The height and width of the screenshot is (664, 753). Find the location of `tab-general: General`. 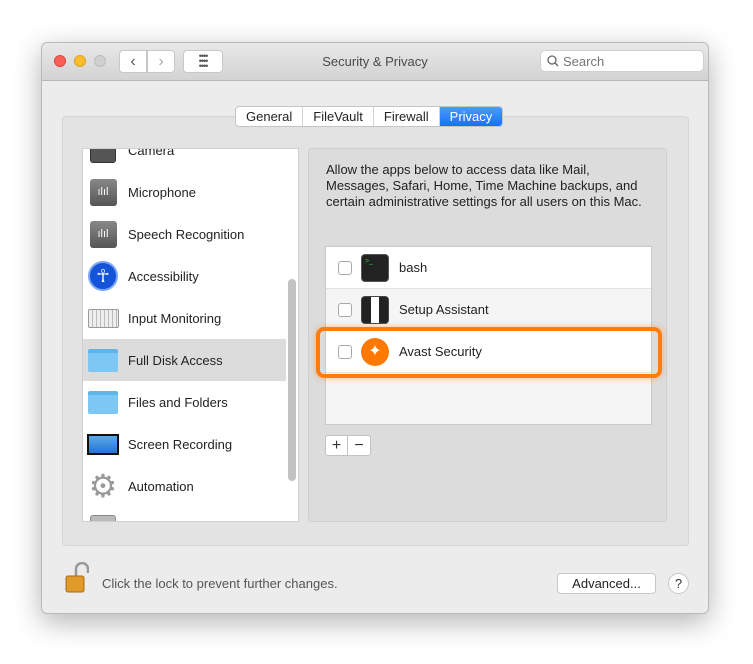

tab-general: General is located at coordinates (270, 116).